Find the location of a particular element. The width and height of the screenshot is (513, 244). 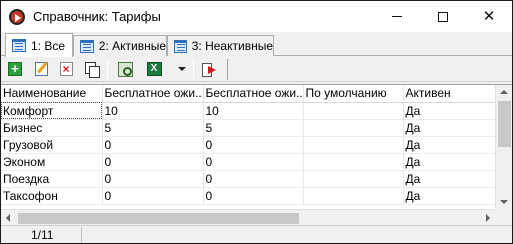

cell-free-wait-1: 10 is located at coordinates (153, 111).